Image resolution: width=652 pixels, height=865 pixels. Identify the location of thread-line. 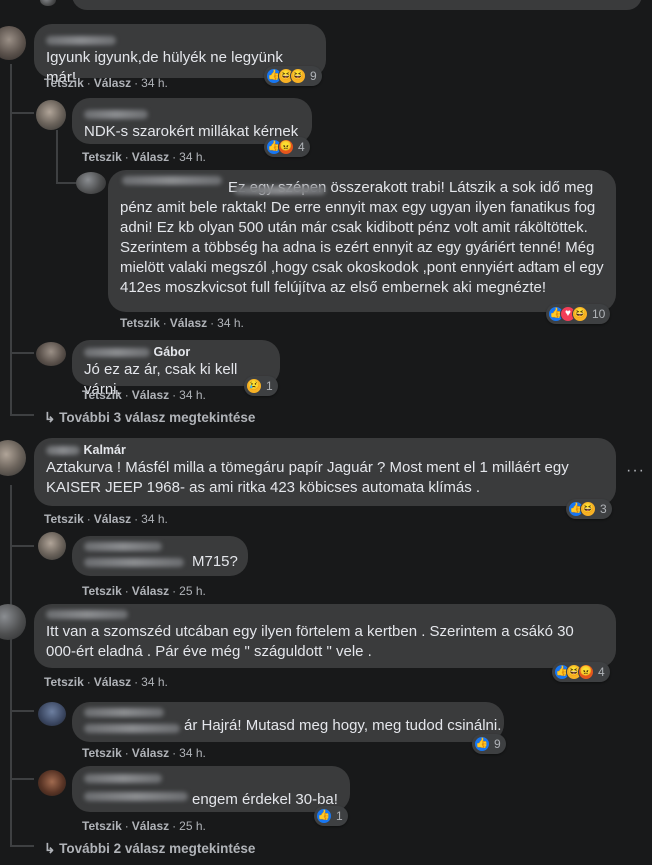
(11, 665).